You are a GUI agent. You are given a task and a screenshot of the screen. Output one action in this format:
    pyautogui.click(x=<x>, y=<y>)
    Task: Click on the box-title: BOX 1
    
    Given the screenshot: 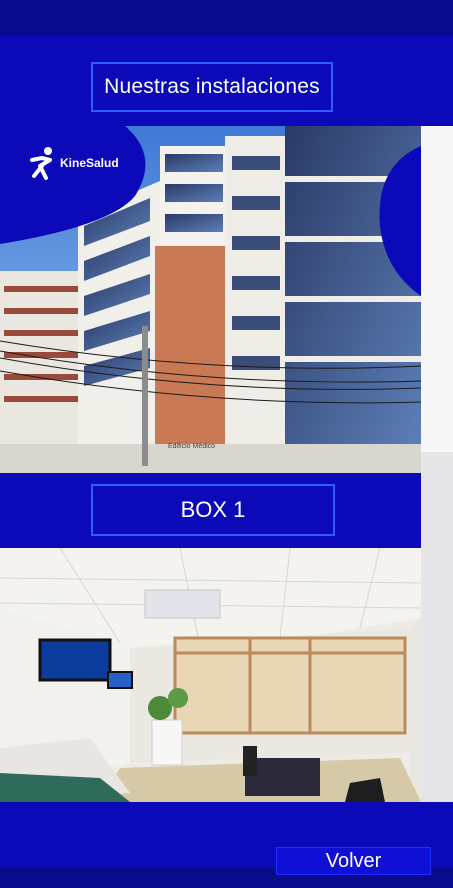 What is the action you would take?
    pyautogui.click(x=213, y=510)
    